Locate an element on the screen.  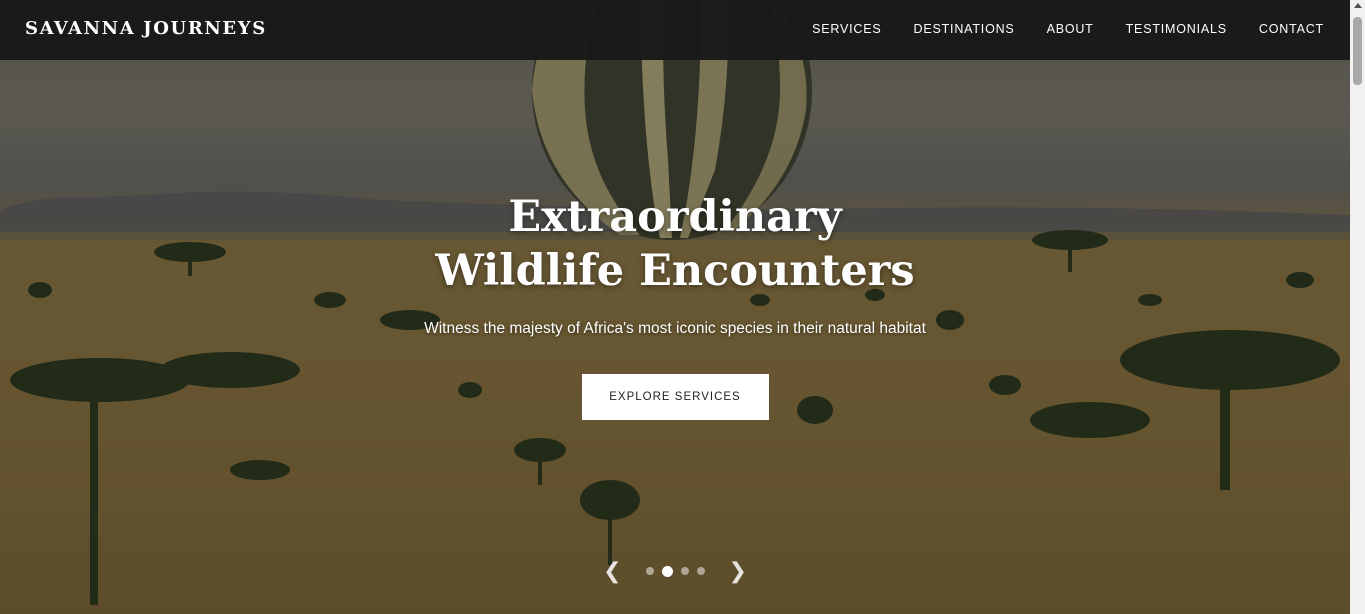
nav-link-testimonials: TESTIMONIALS is located at coordinates (1176, 29).